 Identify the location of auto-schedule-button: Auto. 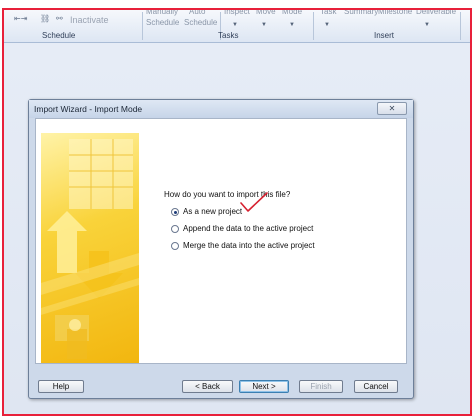
(197, 13).